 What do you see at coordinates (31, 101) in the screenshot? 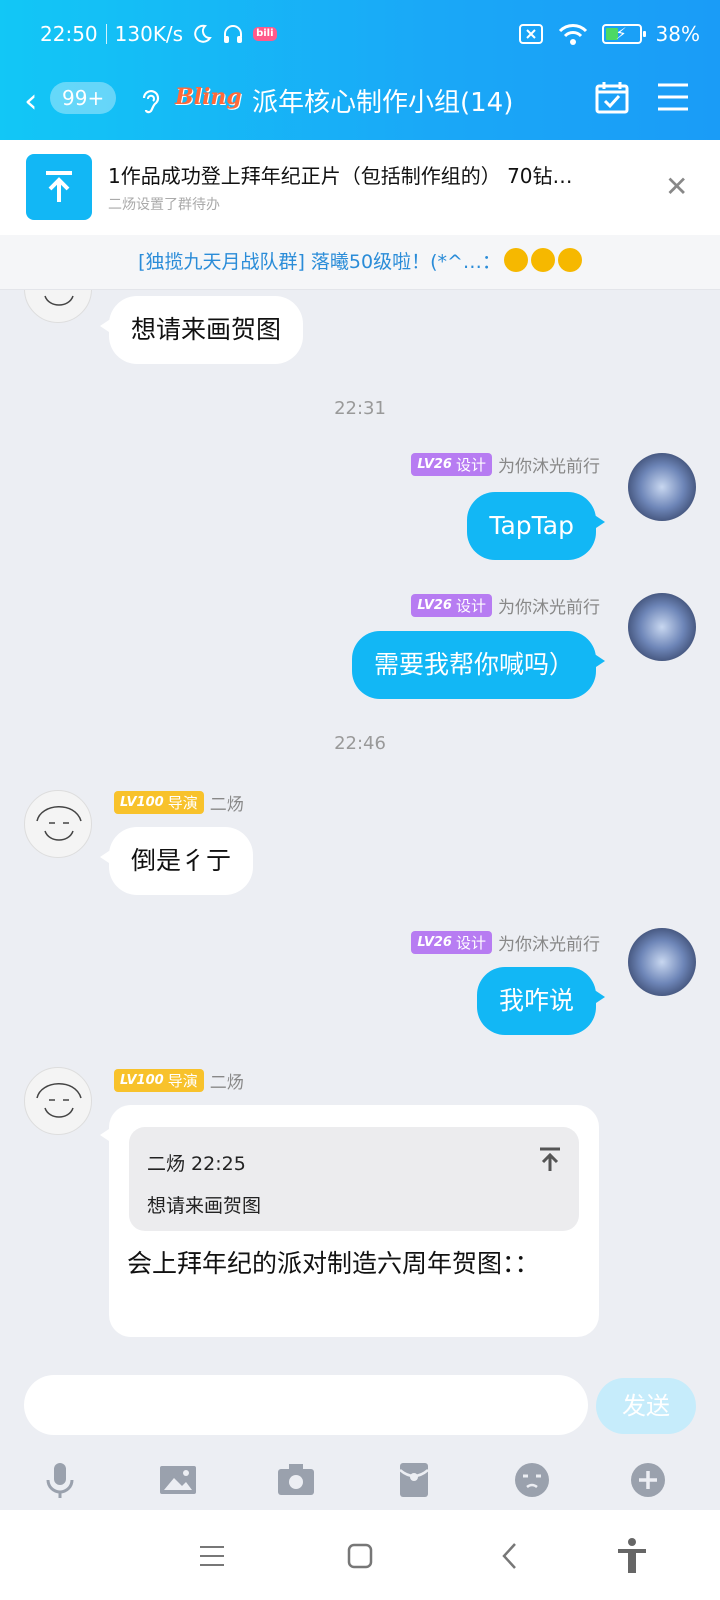
I see `back-icon: ‹` at bounding box center [31, 101].